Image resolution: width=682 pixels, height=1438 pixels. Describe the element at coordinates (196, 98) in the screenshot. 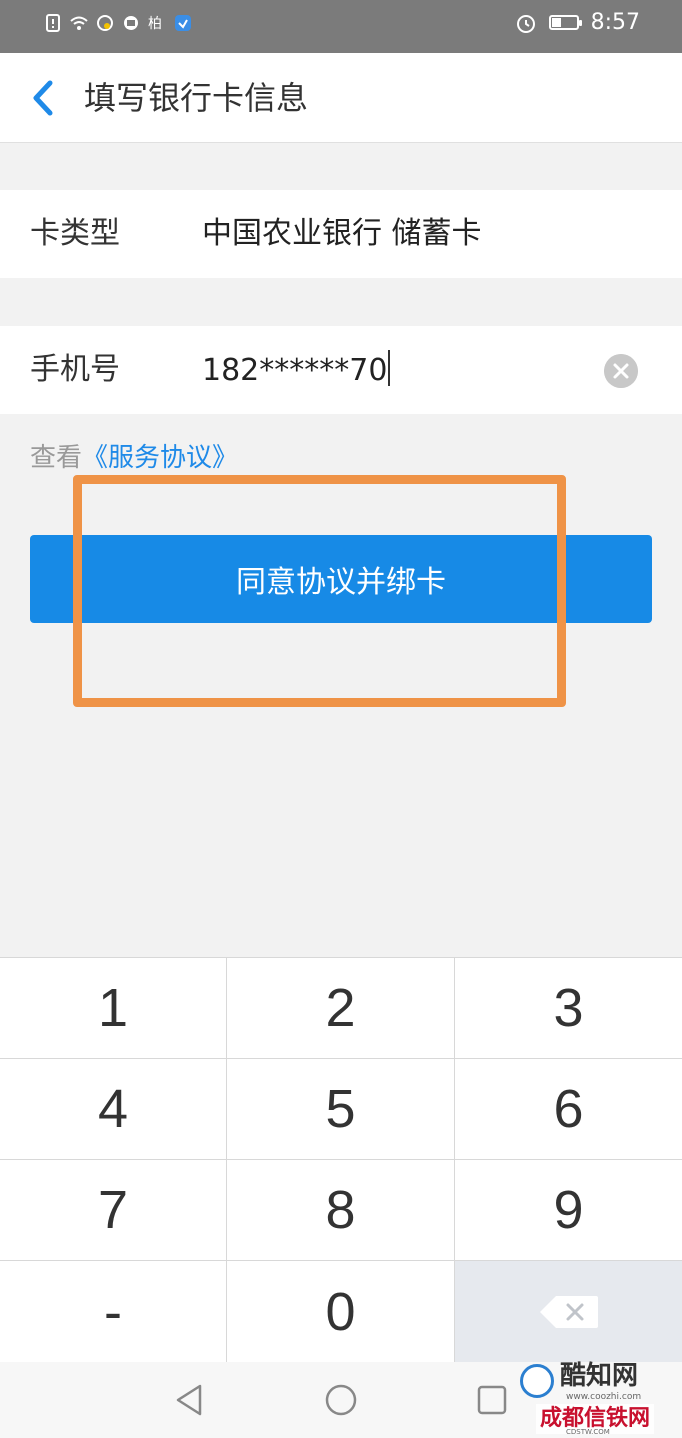

I see `page-title: 填写银行卡信息` at that location.